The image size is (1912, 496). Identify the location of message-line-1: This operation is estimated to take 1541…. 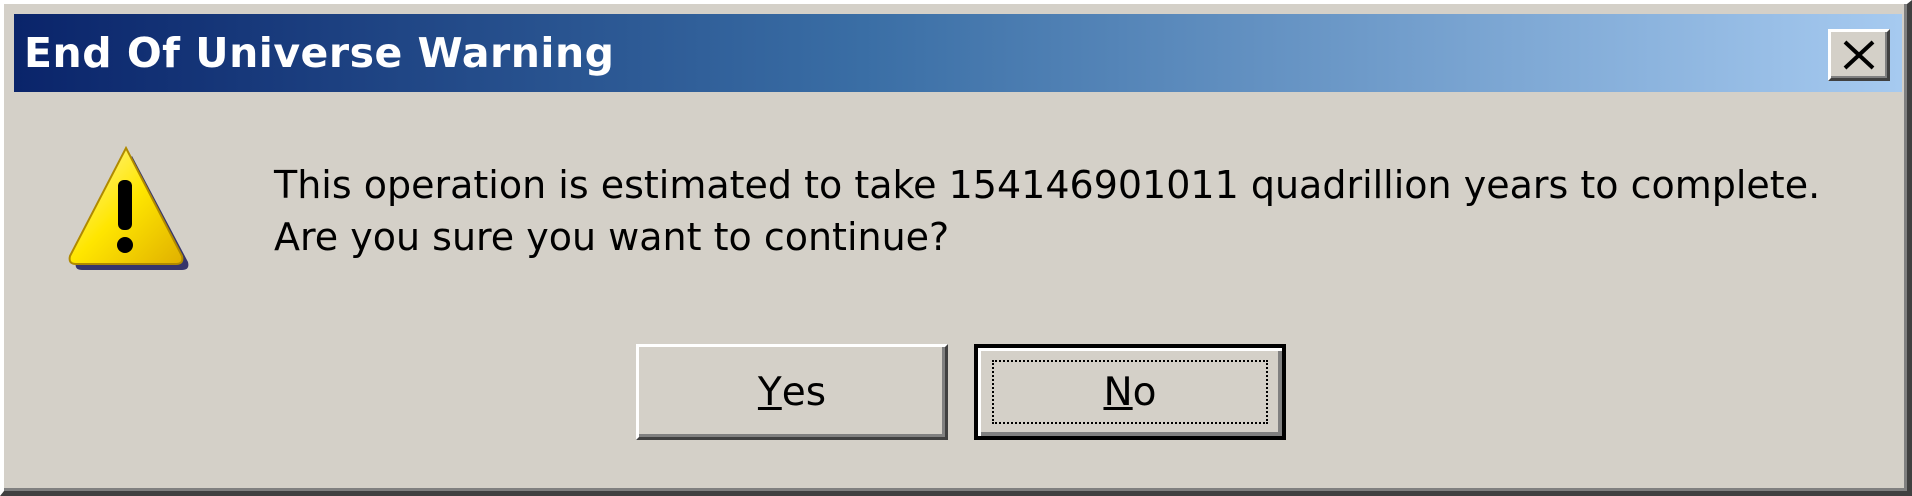
(1047, 185).